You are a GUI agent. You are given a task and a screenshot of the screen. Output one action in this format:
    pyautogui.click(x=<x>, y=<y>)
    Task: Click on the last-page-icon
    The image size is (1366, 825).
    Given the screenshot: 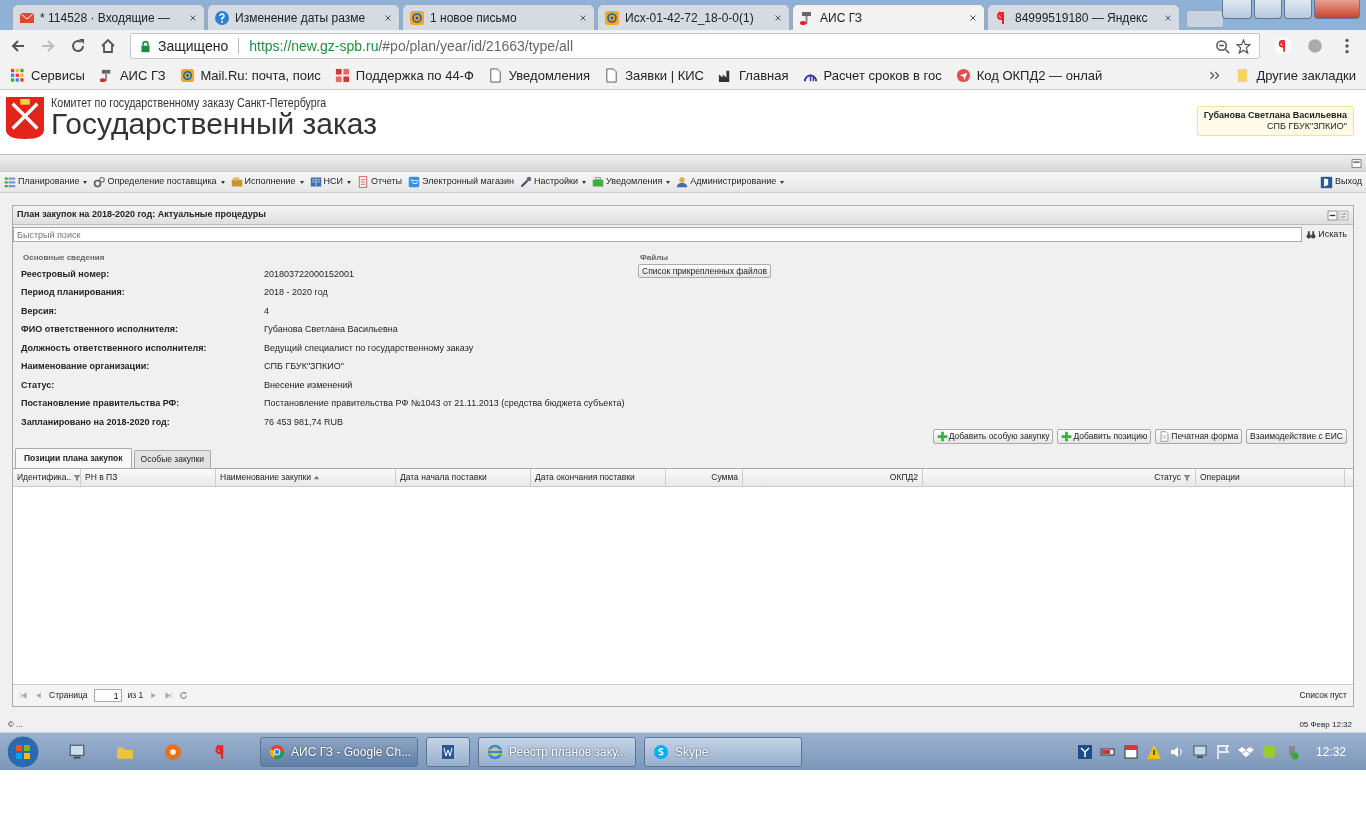 What is the action you would take?
    pyautogui.click(x=169, y=695)
    